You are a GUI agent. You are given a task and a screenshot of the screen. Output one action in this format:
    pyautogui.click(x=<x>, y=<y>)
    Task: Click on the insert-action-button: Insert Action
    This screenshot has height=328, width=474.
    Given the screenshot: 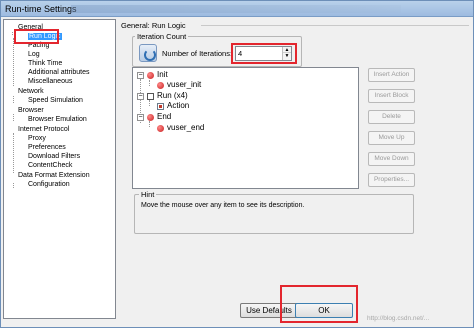 What is the action you would take?
    pyautogui.click(x=391, y=75)
    